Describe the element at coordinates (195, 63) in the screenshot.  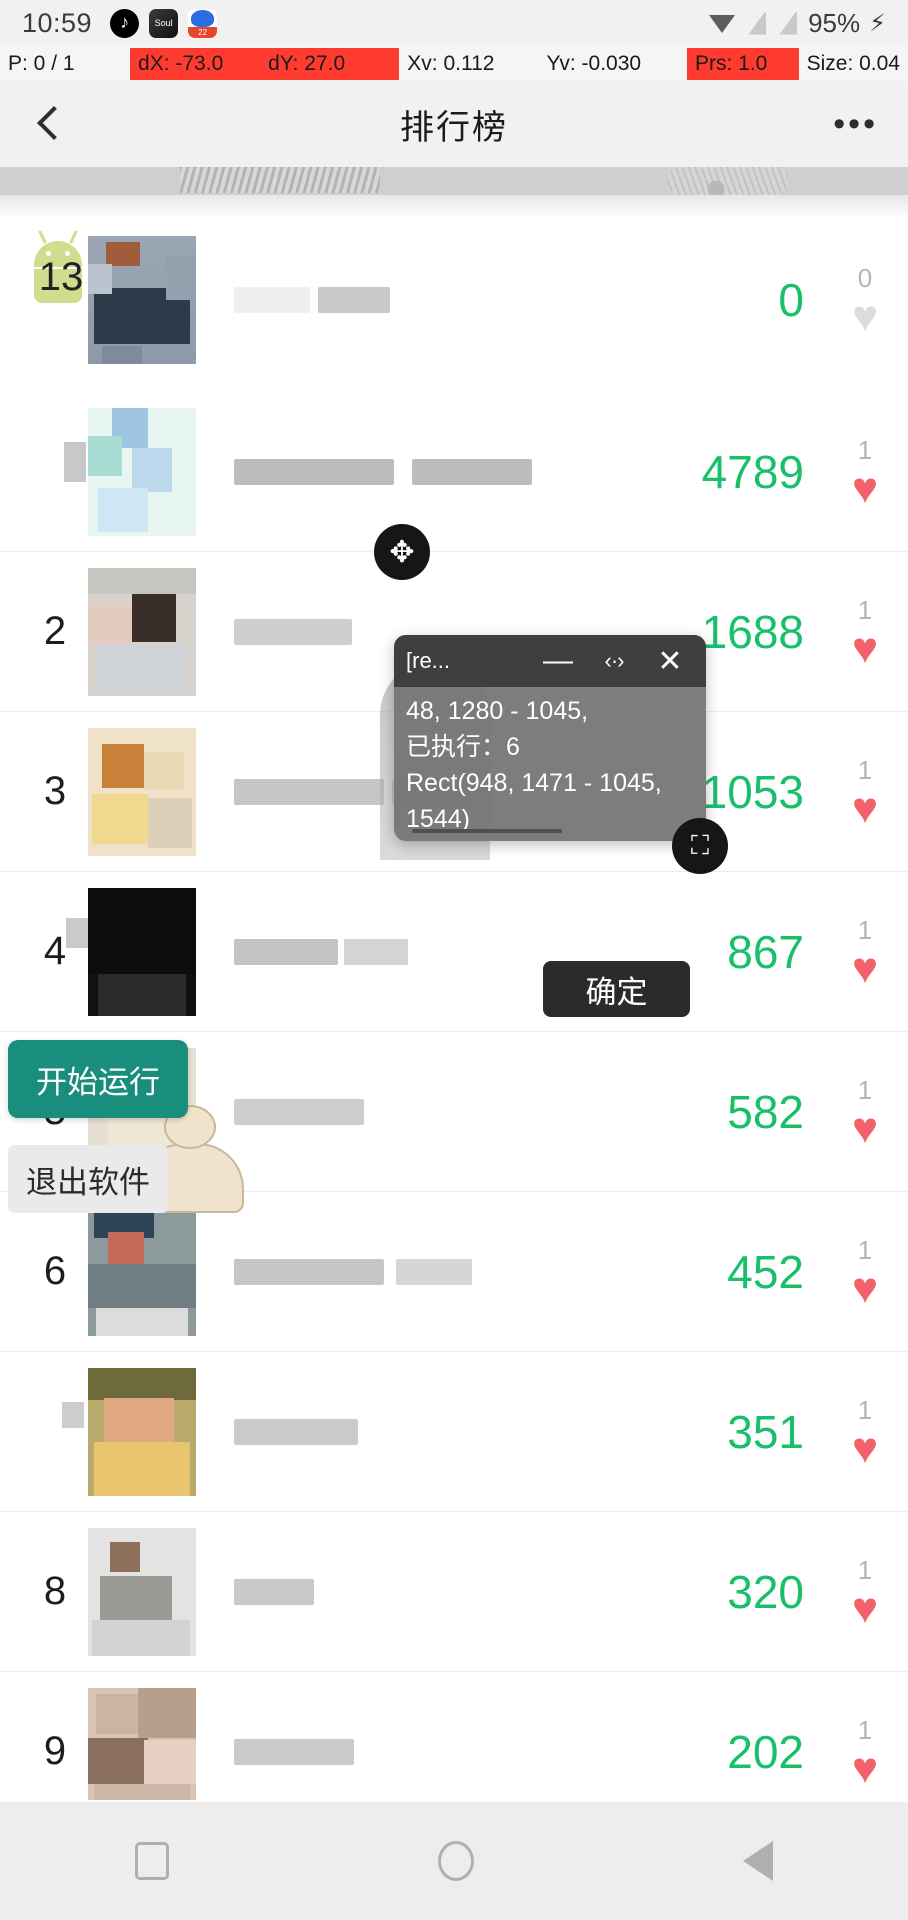
I see `pointer-dx: dX: -73.0` at that location.